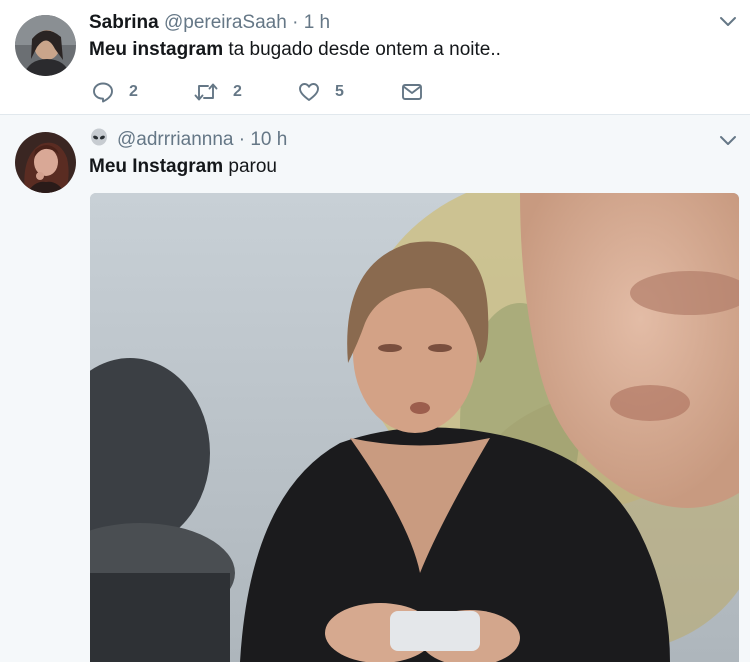 Image resolution: width=750 pixels, height=662 pixels. I want to click on like-button: 5, so click(321, 92).